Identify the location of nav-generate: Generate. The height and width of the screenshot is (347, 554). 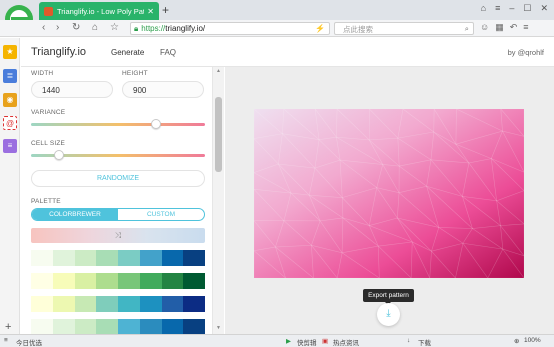
(127, 52).